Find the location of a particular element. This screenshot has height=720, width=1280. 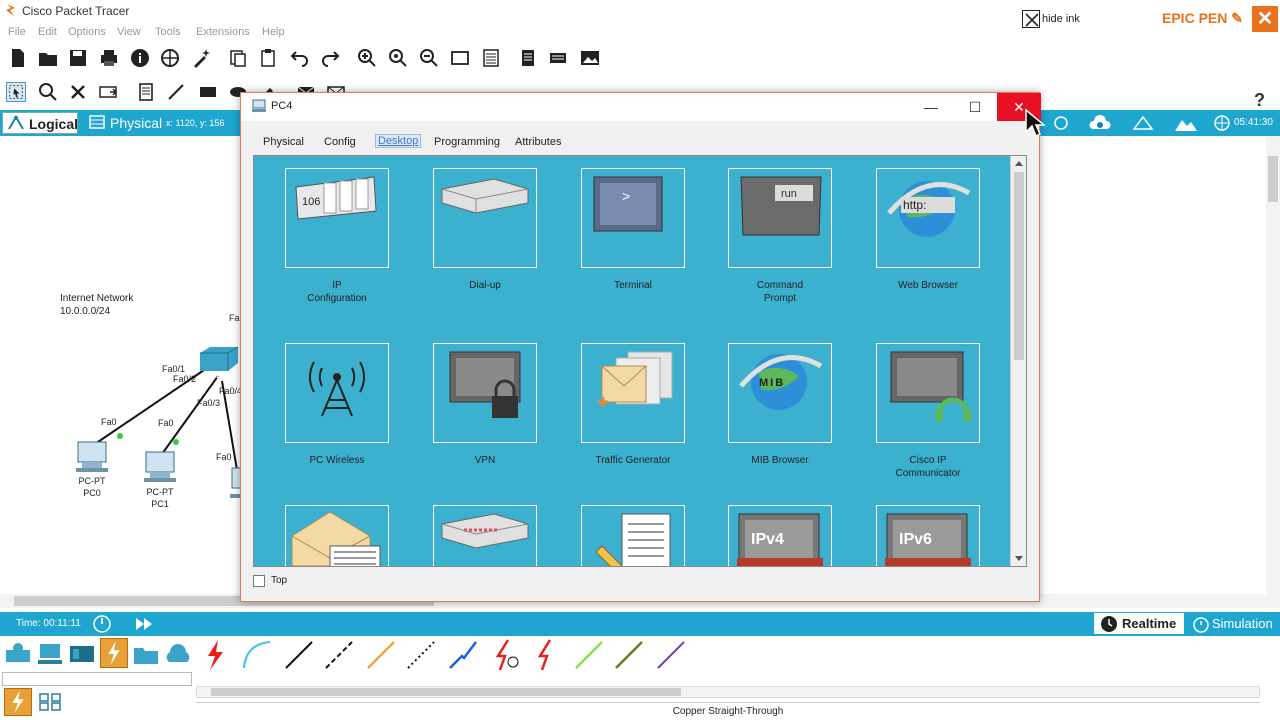

connections-icon is located at coordinates (114, 653).